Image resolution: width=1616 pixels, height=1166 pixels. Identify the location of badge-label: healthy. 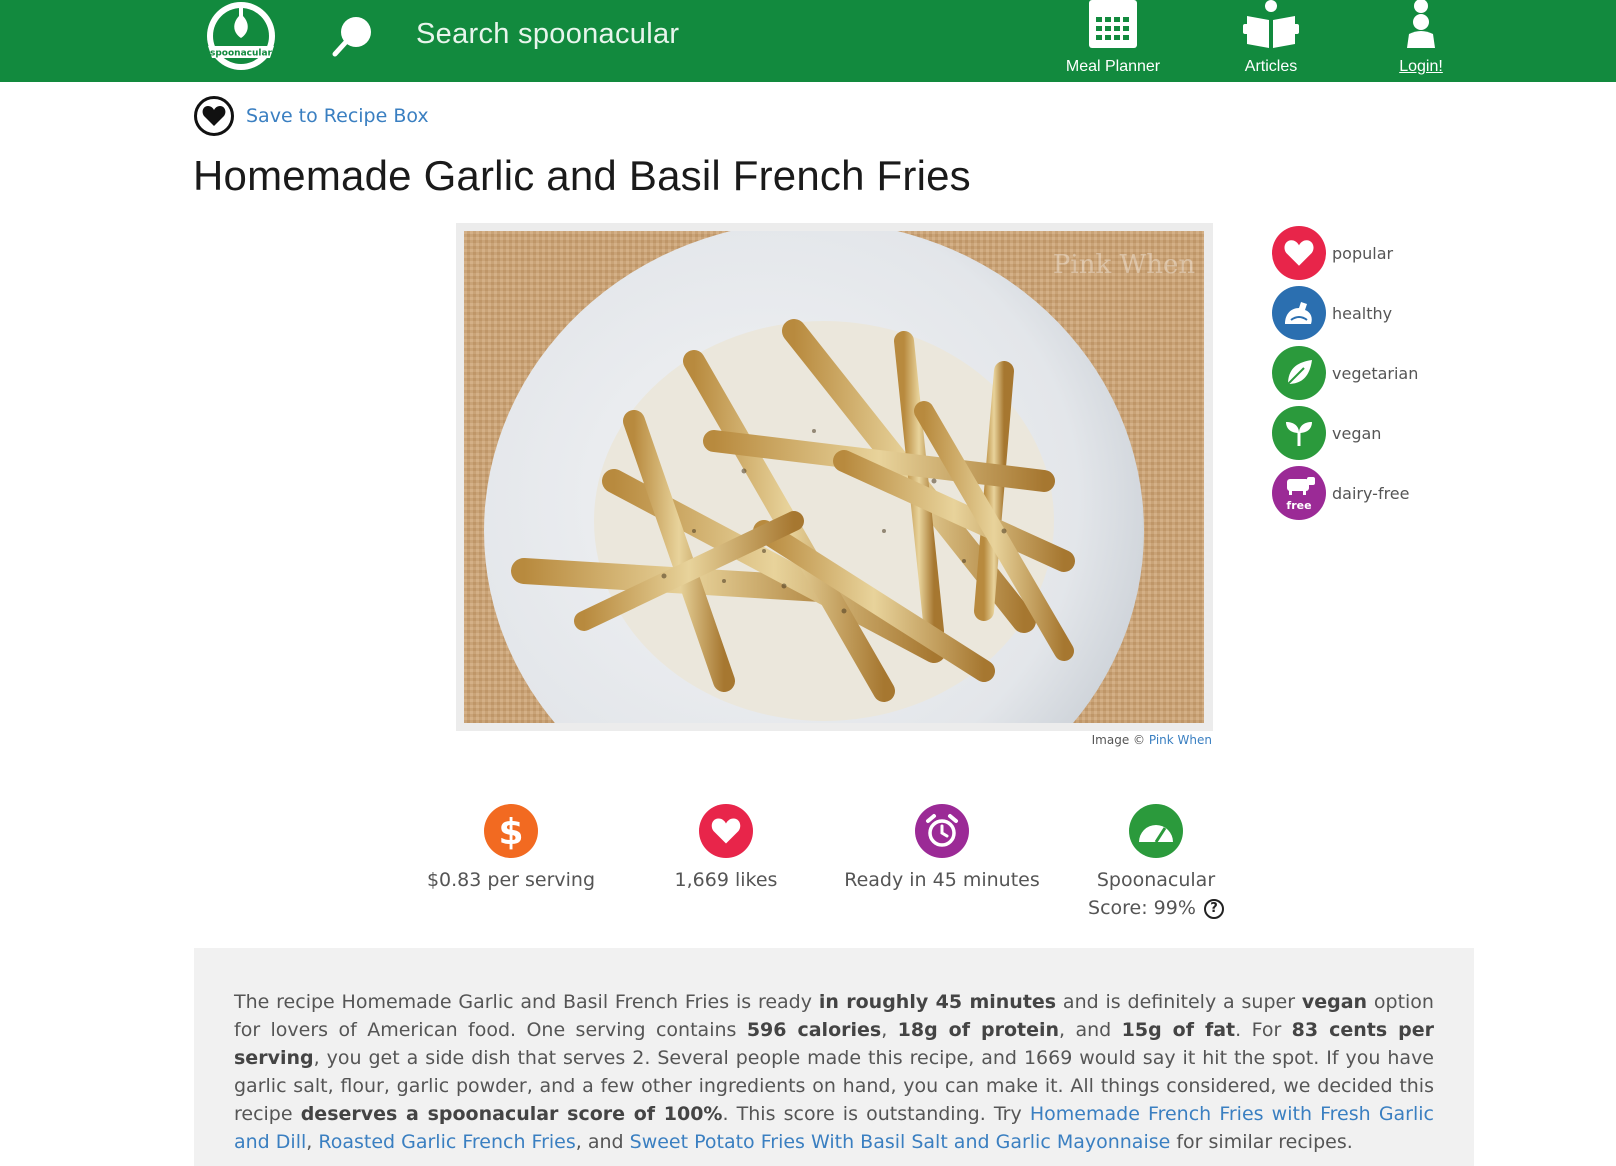
(1362, 313).